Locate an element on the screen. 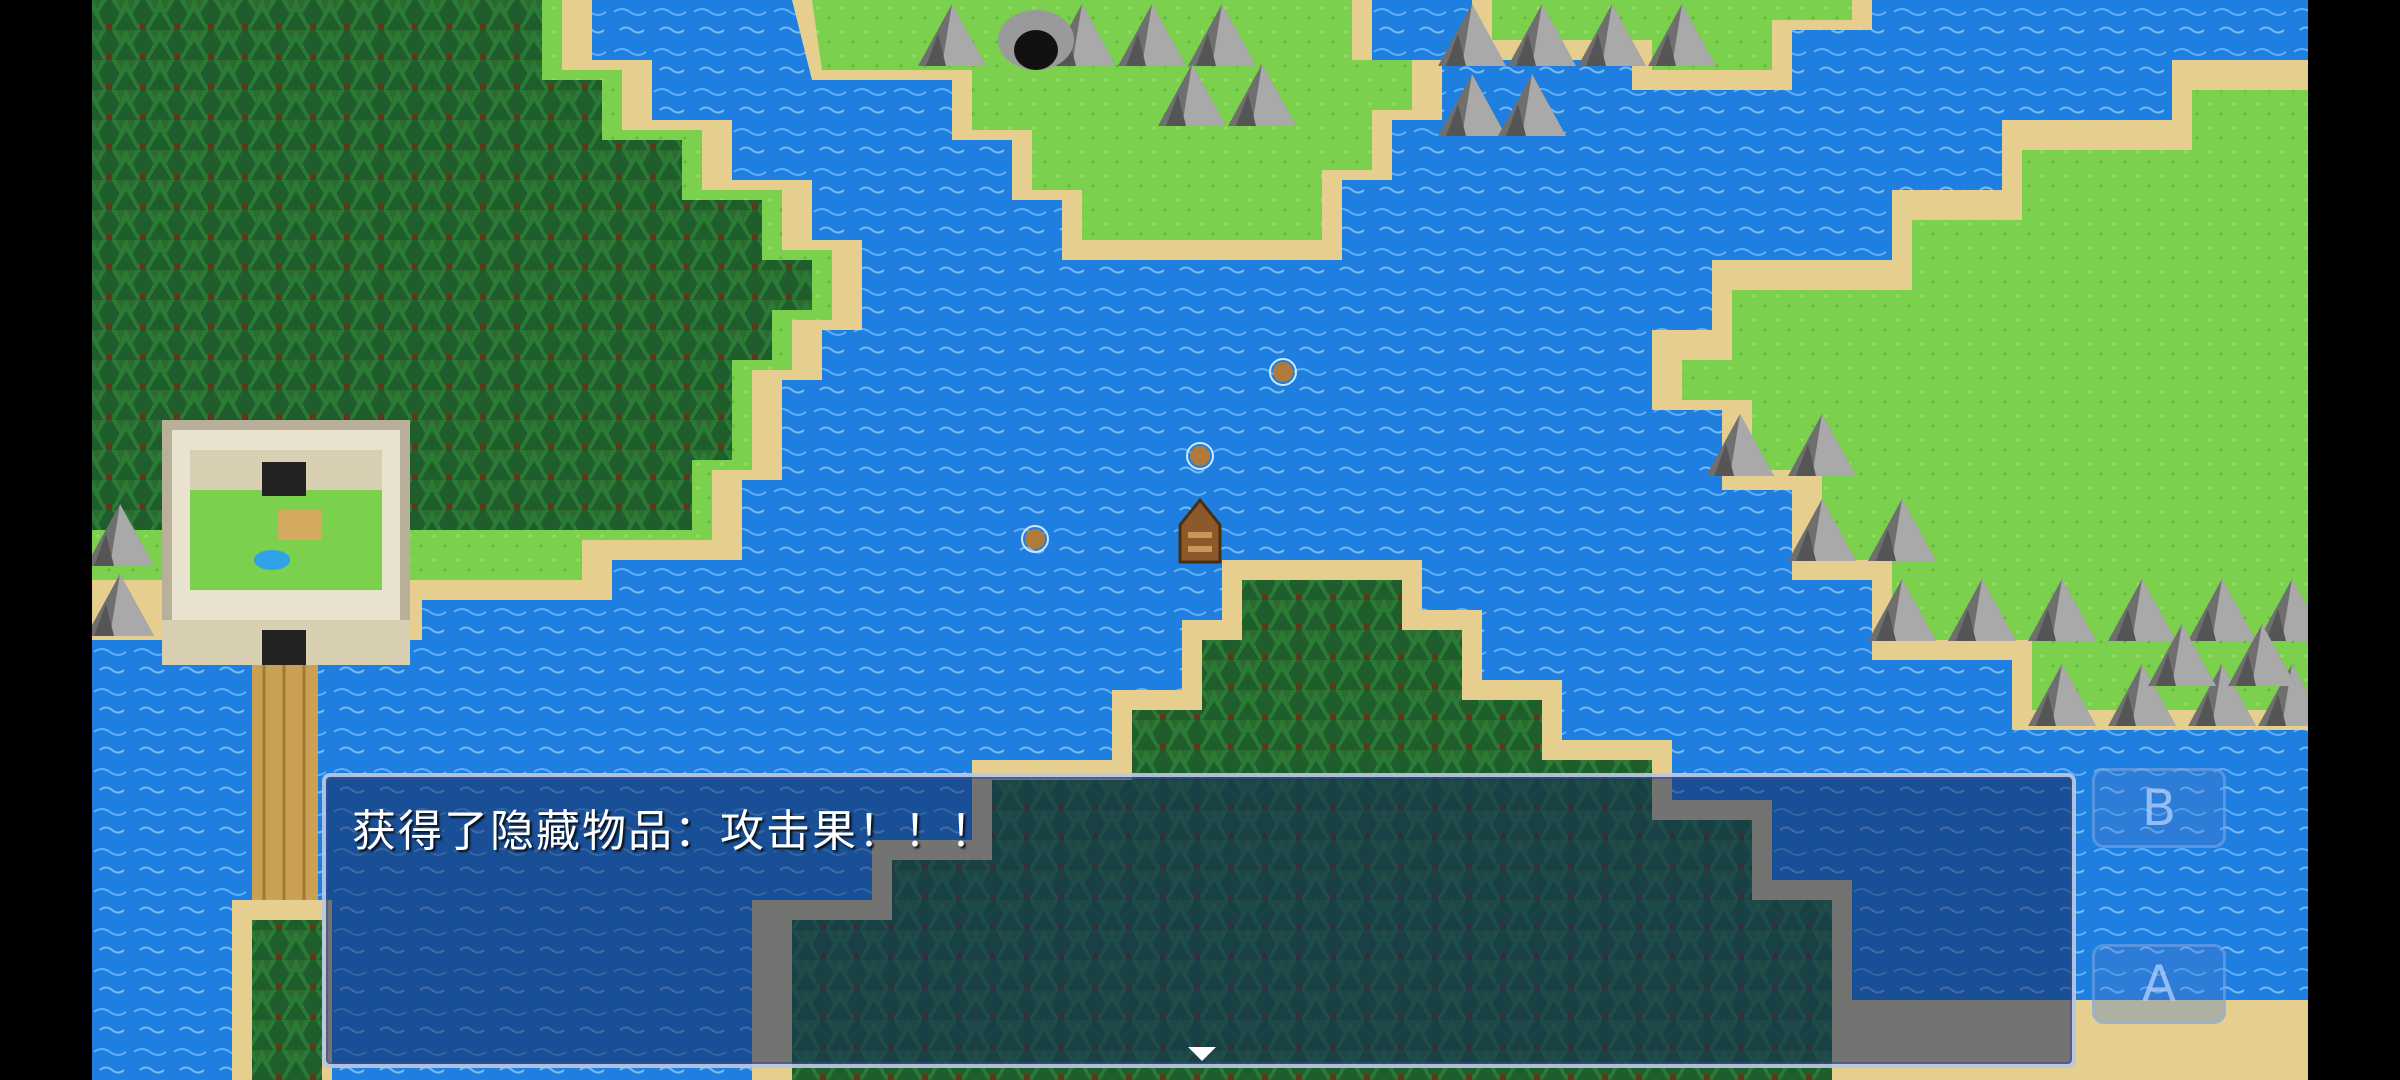  b-button: B is located at coordinates (2159, 808).